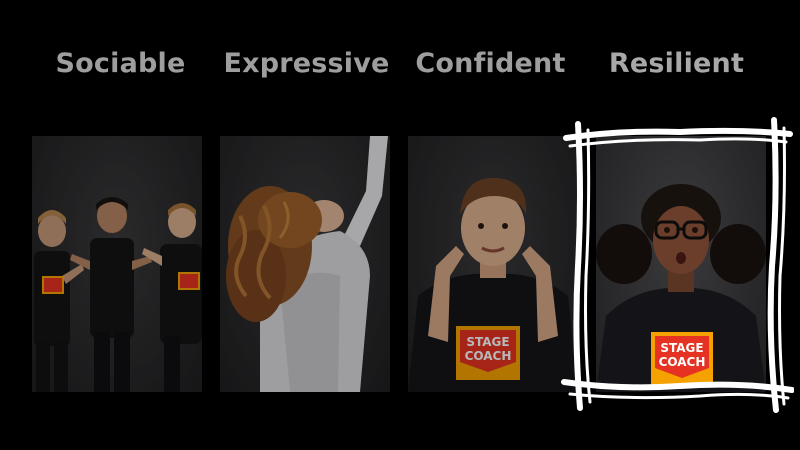  Describe the element at coordinates (490, 63) in the screenshot. I see `heading-confident: Confident` at that location.